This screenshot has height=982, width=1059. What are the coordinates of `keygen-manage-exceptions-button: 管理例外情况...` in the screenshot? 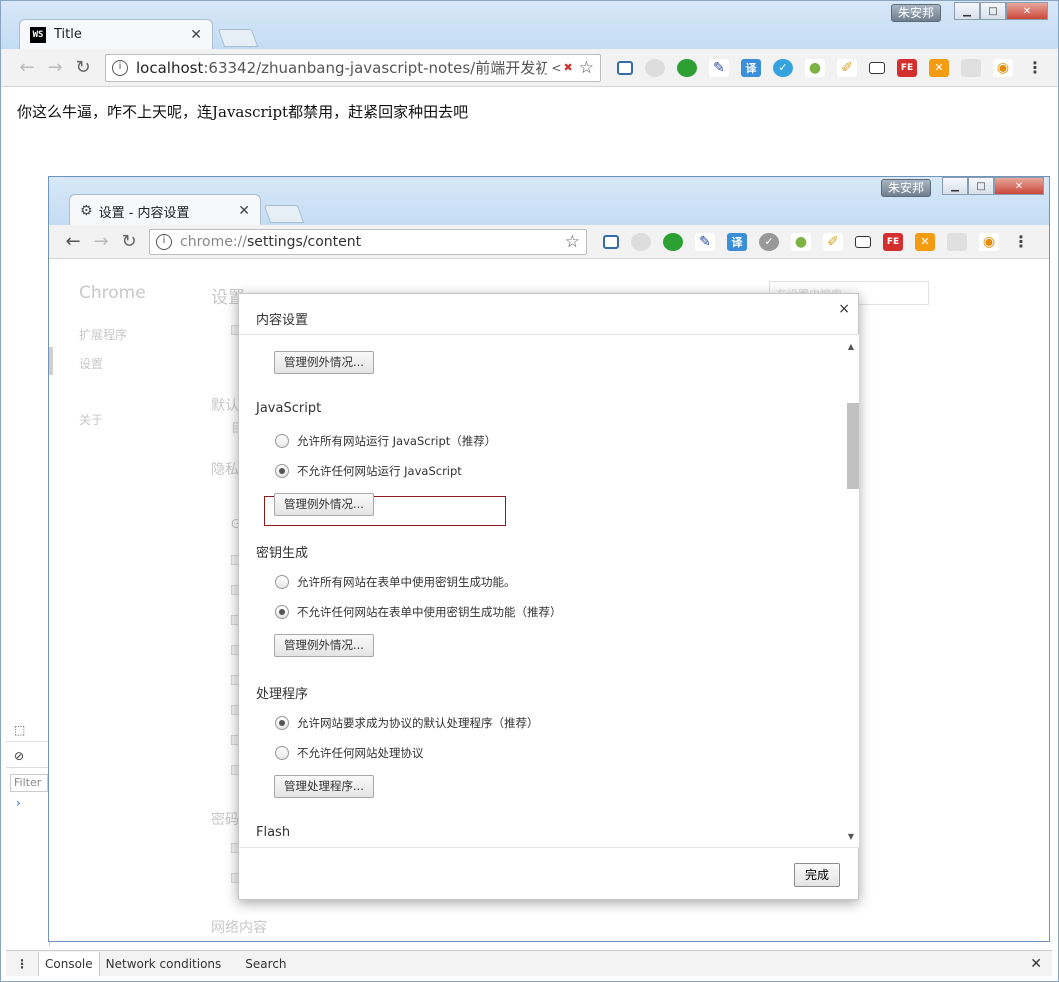 It's located at (324, 645).